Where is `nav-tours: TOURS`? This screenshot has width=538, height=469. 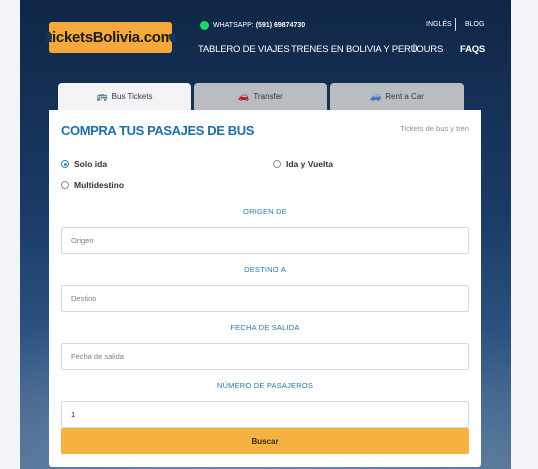
nav-tours: TOURS is located at coordinates (427, 49).